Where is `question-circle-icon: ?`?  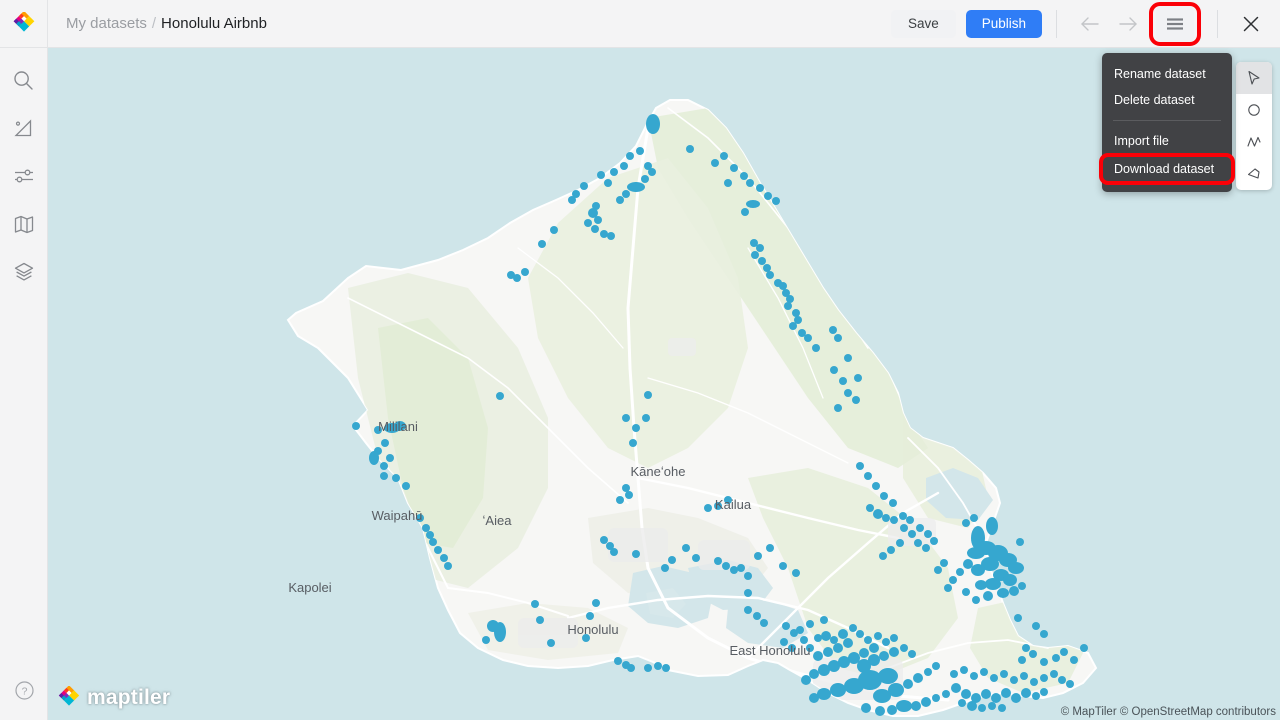 question-circle-icon: ? is located at coordinates (24, 690).